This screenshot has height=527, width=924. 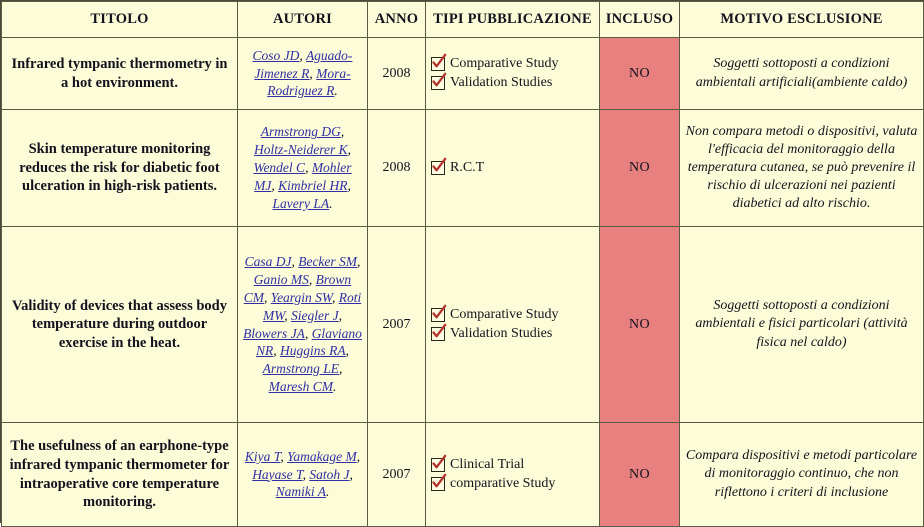 What do you see at coordinates (315, 315) in the screenshot?
I see `author-name: Siegler J` at bounding box center [315, 315].